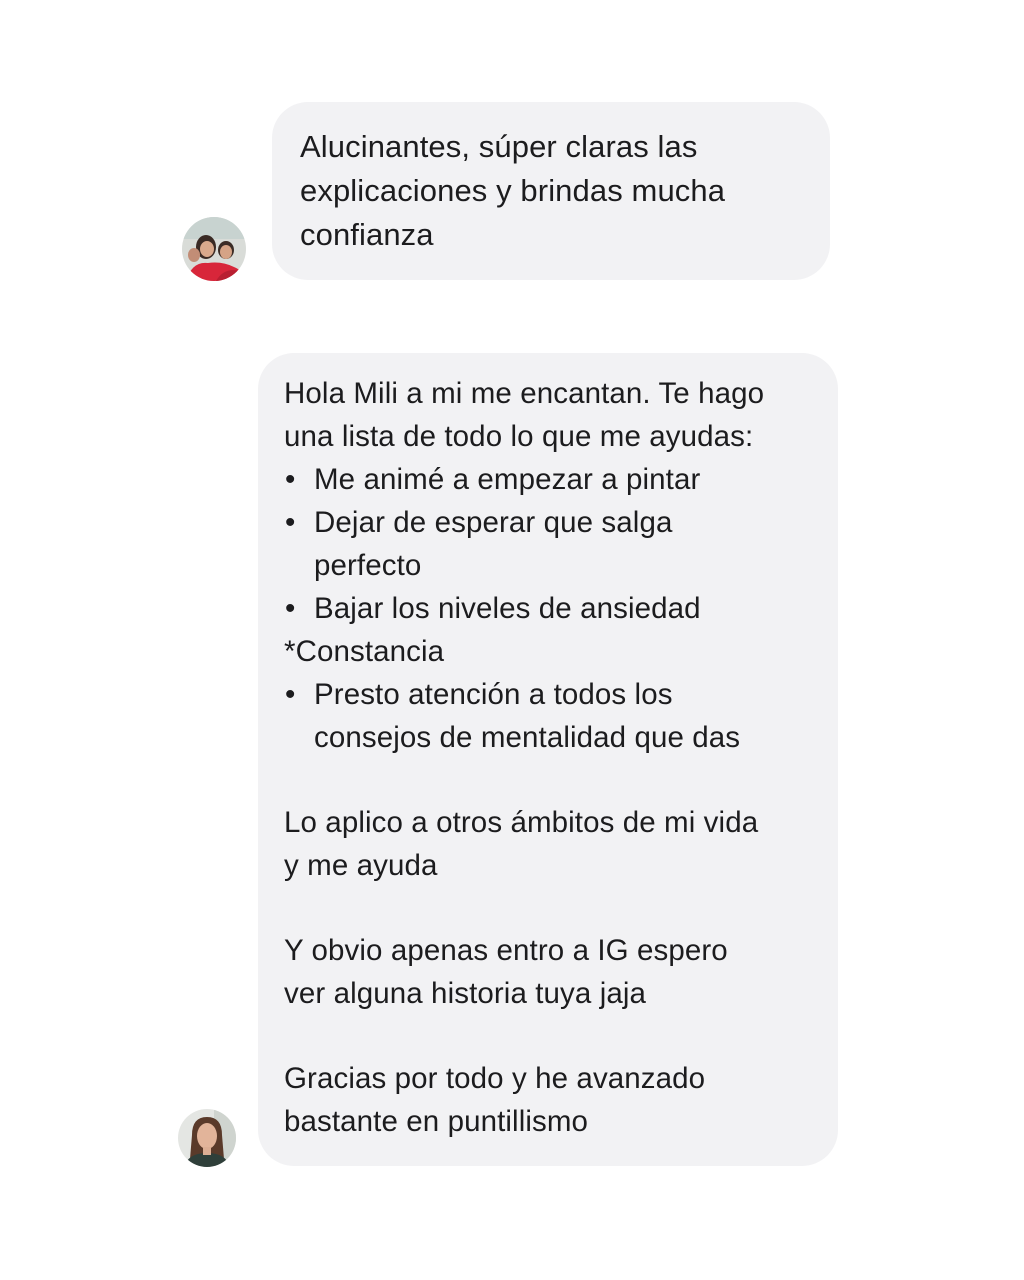  I want to click on message-text-line: bastante en puntillismo, so click(436, 1121).